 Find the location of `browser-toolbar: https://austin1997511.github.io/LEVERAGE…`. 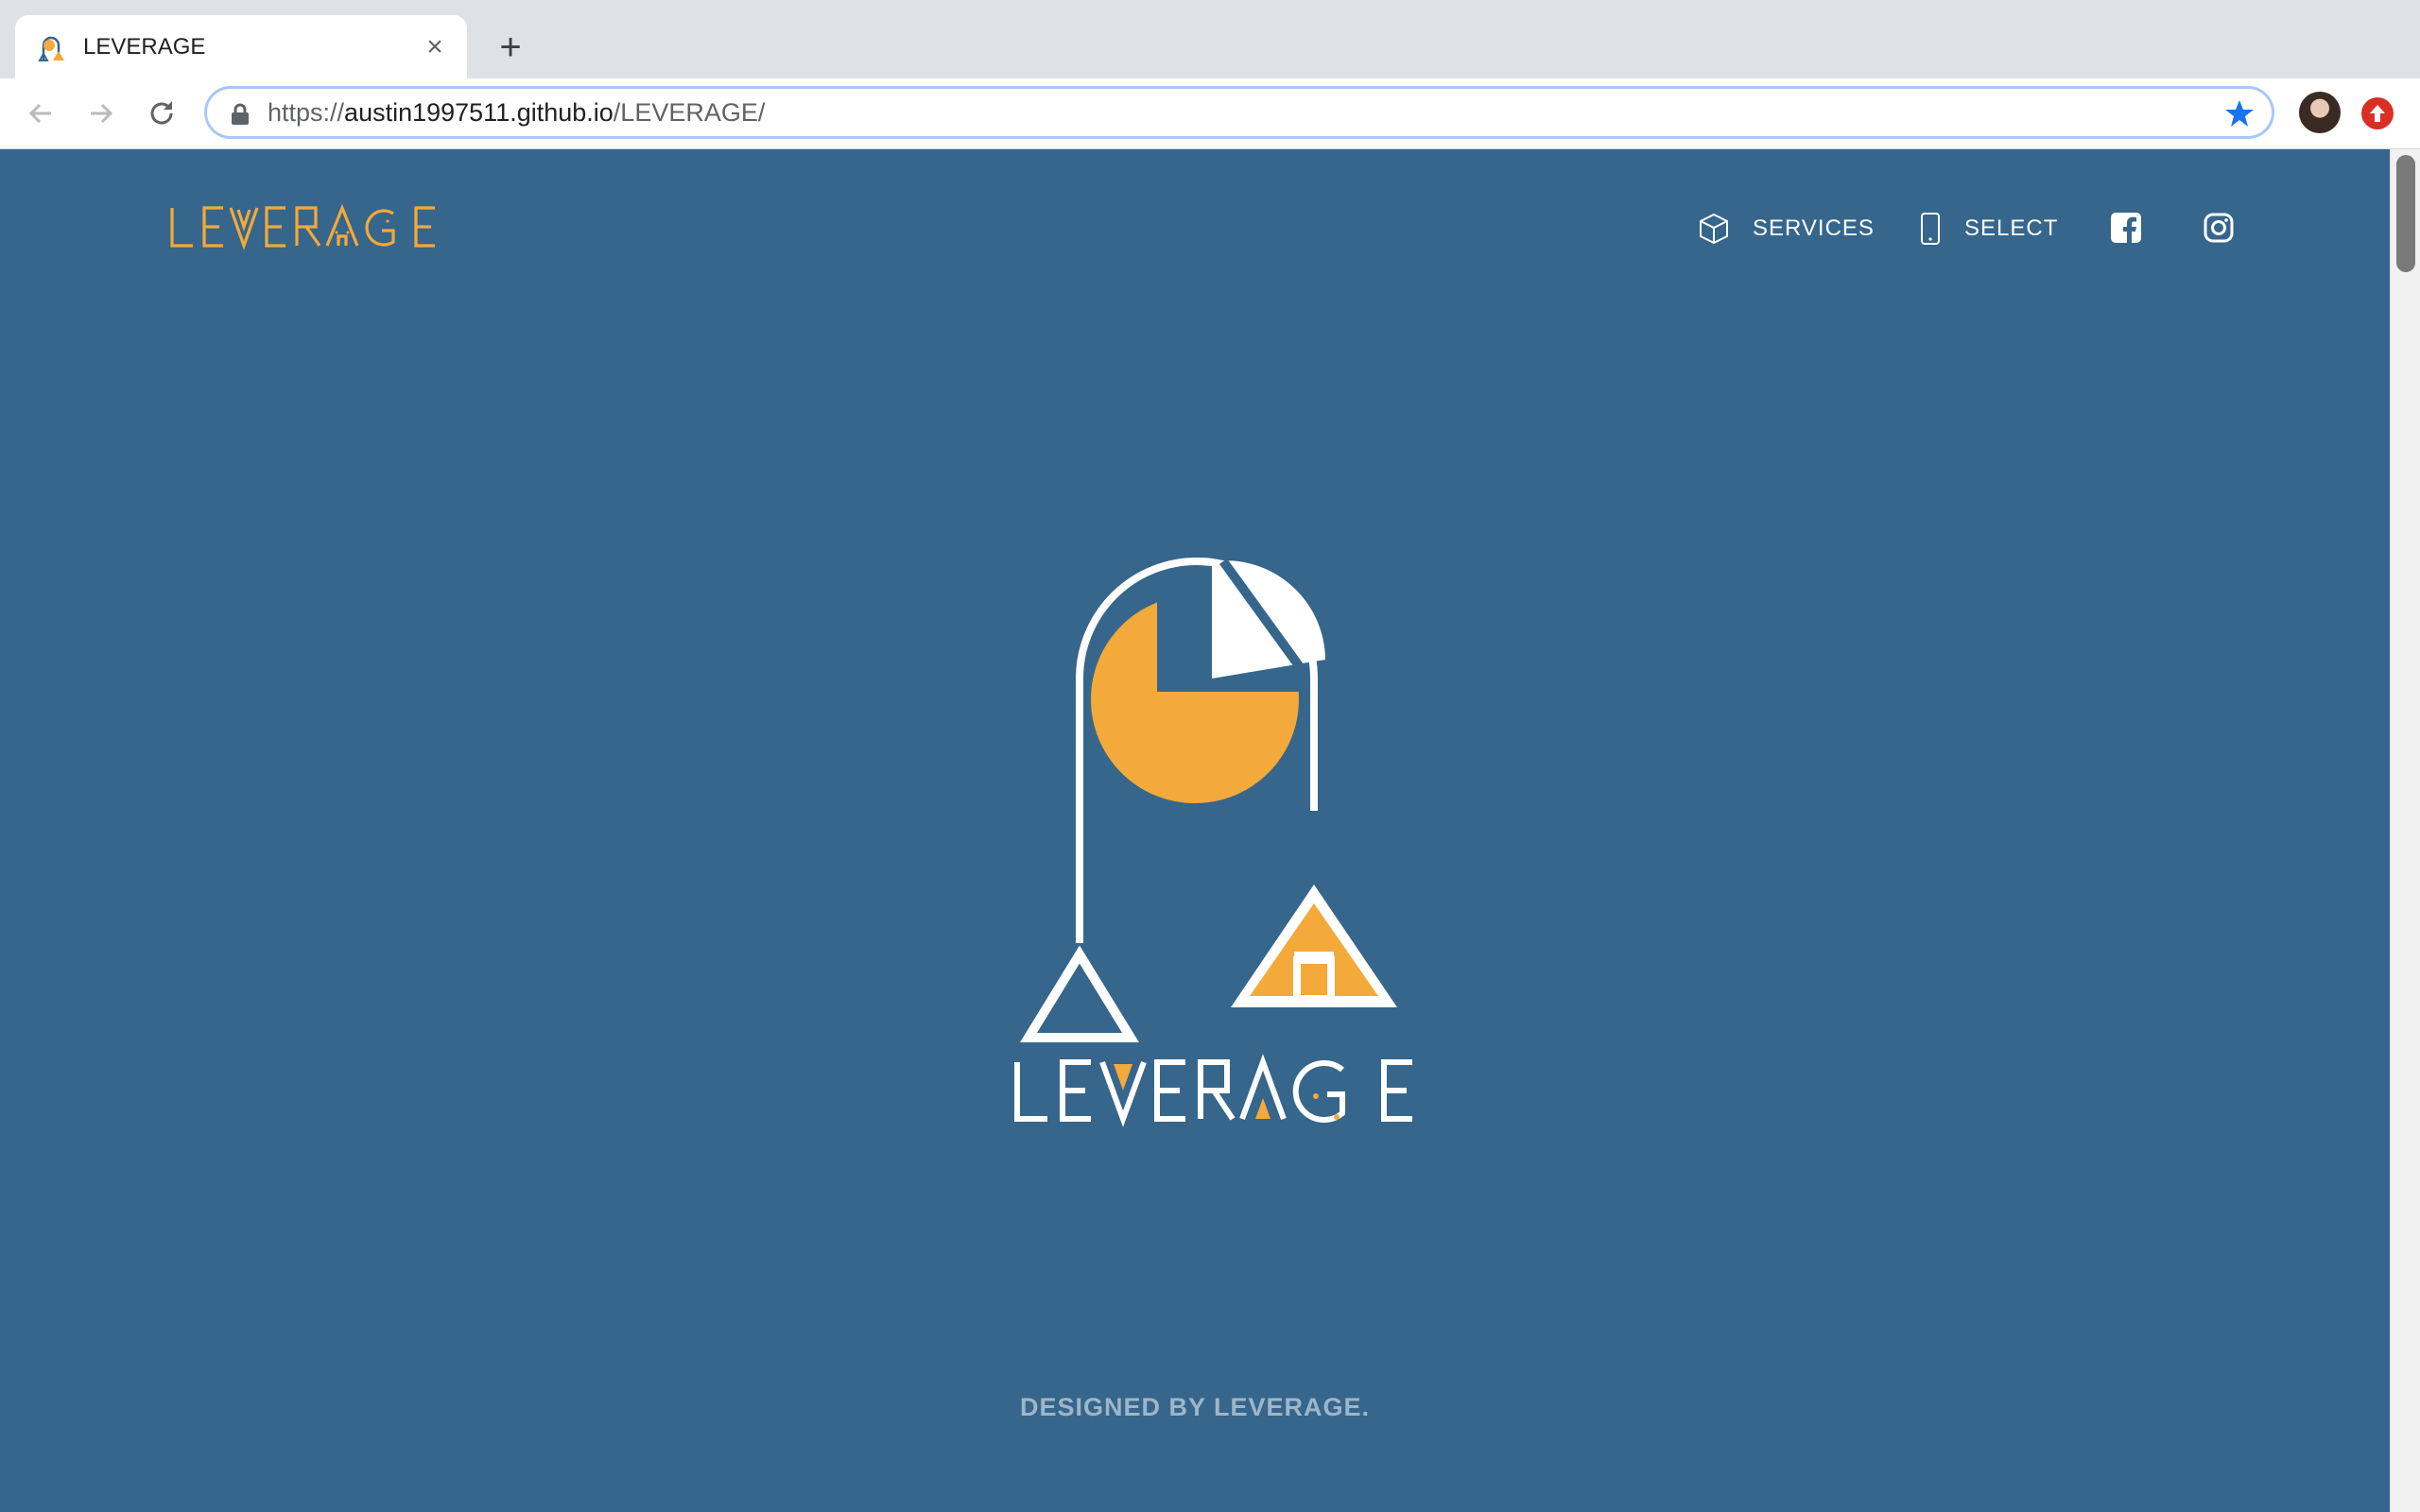

browser-toolbar: https://austin1997511.github.io/LEVERAGE… is located at coordinates (1210, 113).